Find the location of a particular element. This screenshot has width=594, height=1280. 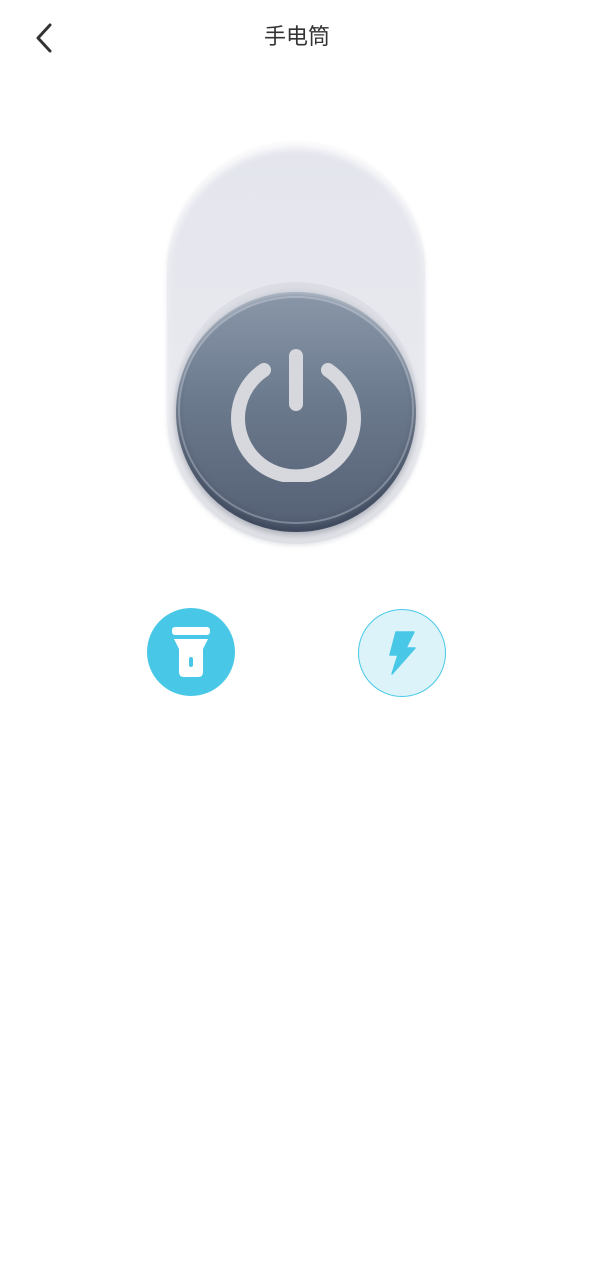

page-title: 手电筒 is located at coordinates (296, 37).